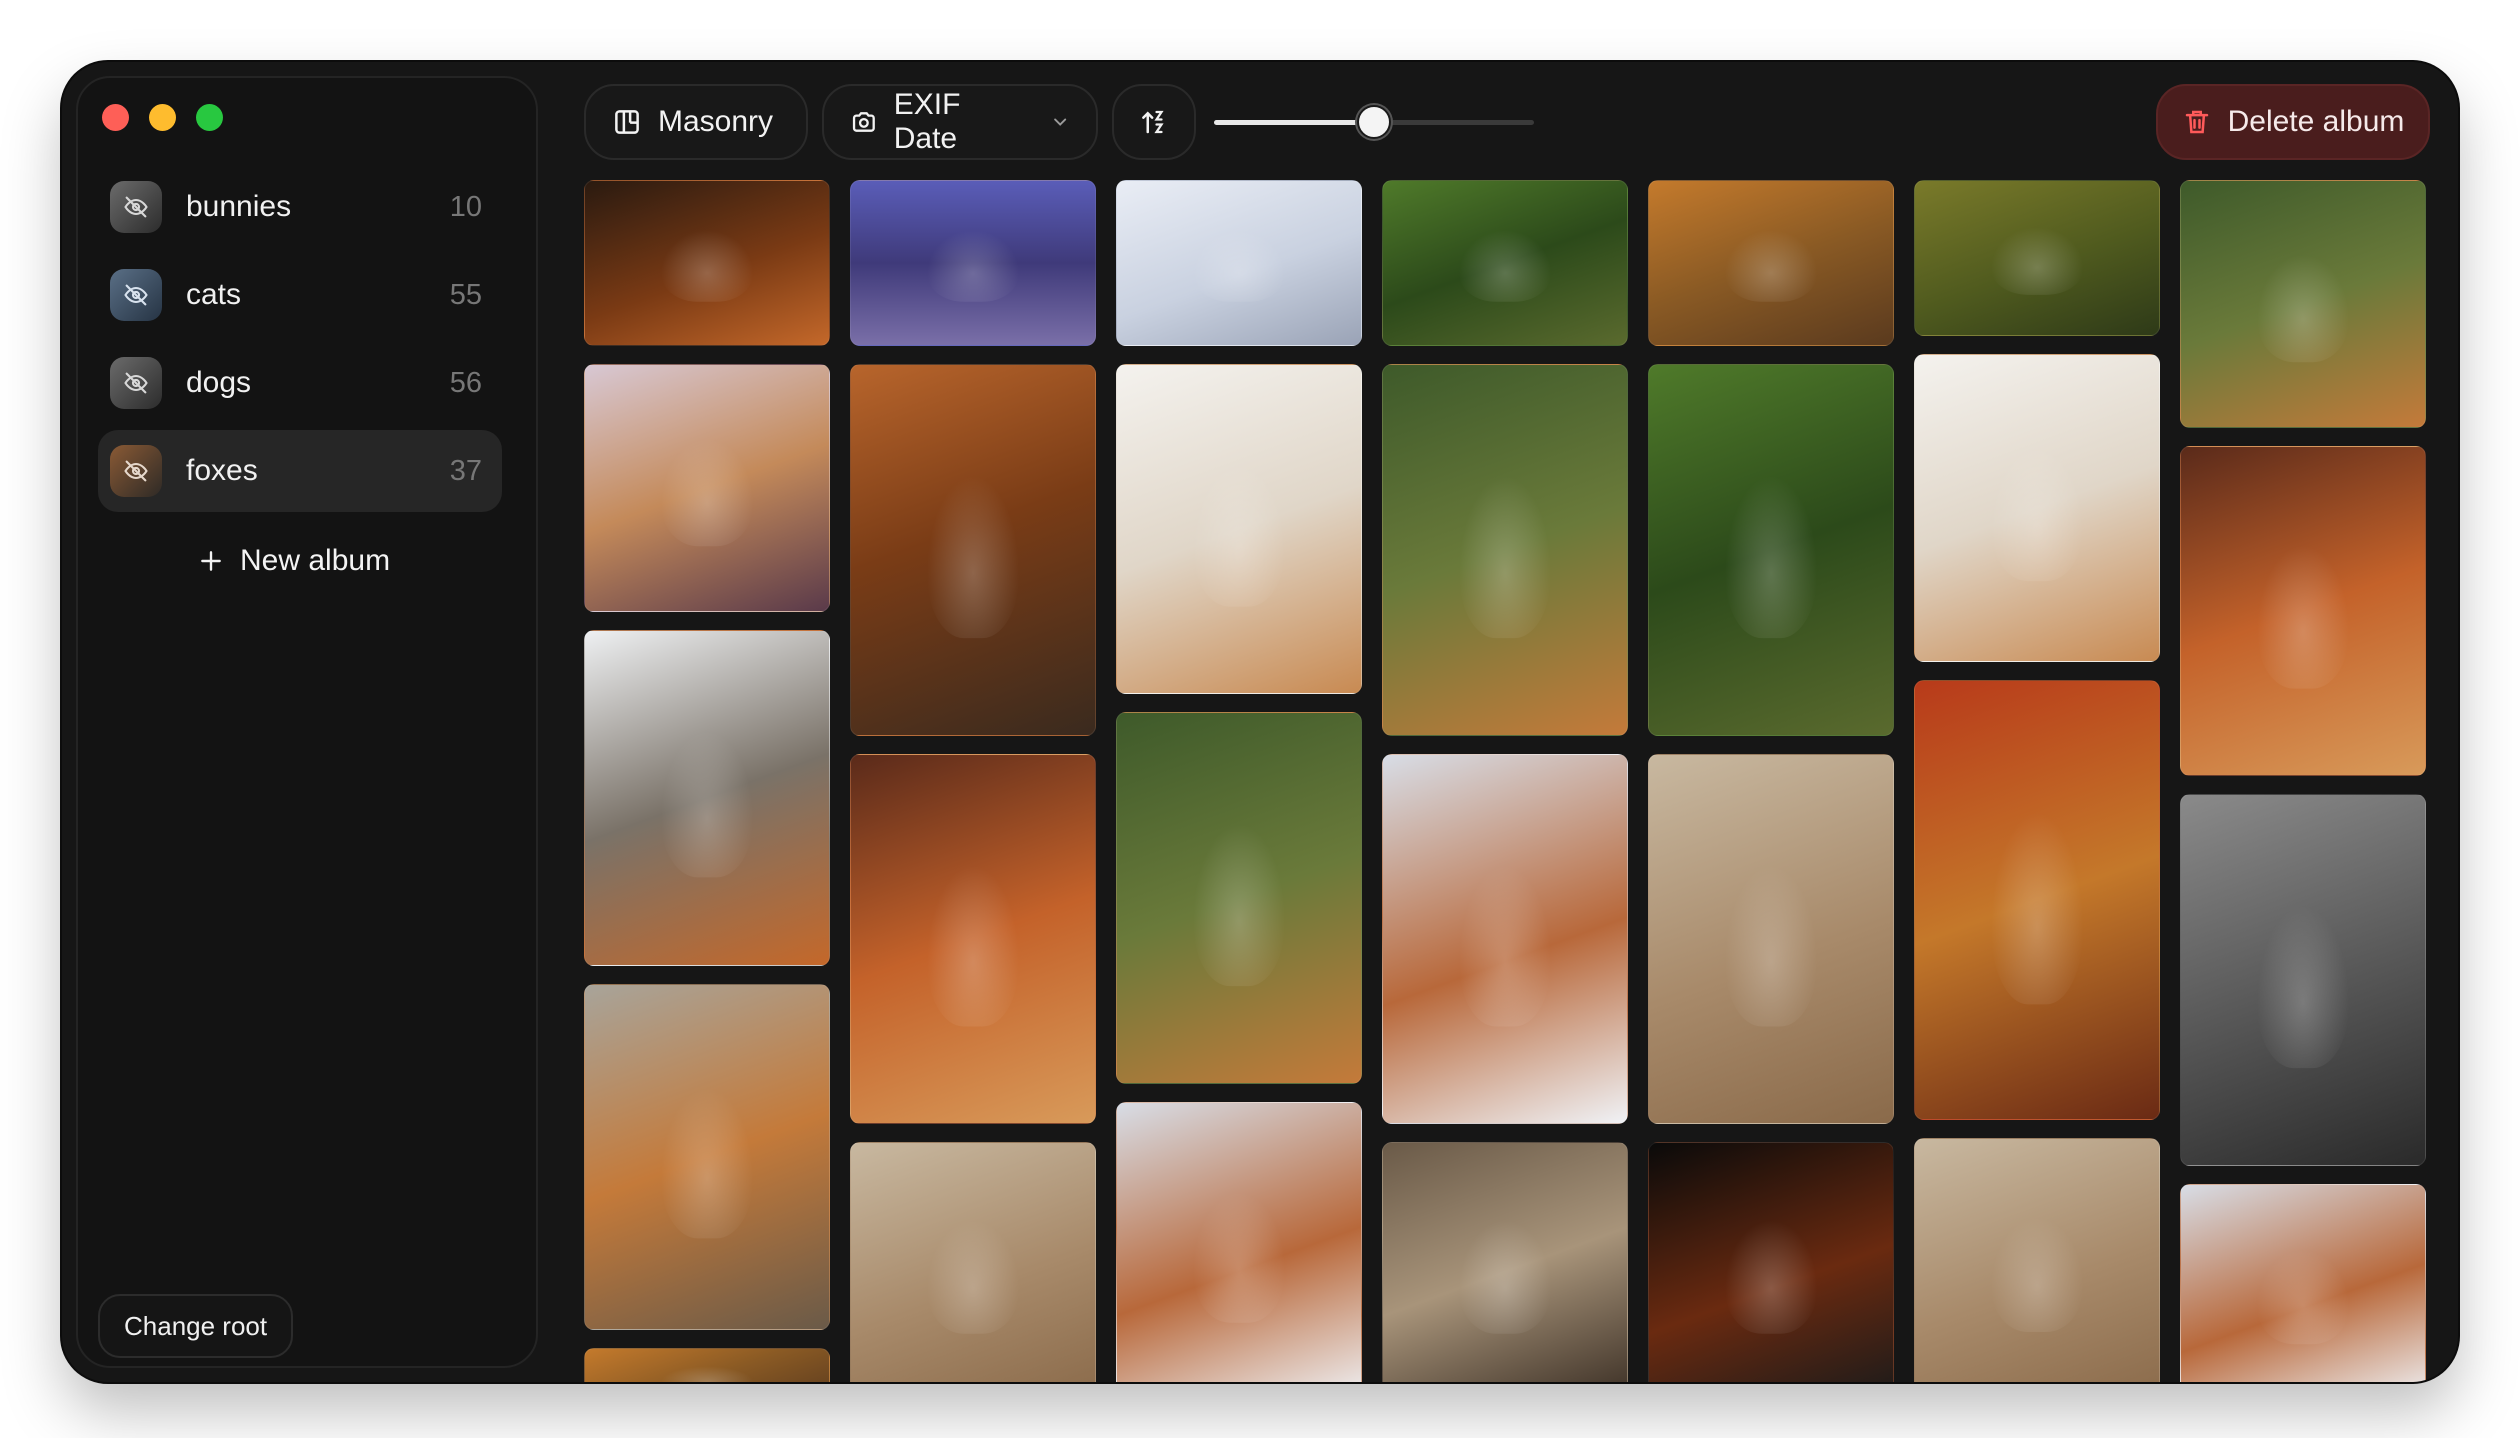 The image size is (2520, 1438). I want to click on layout-label: Masonry, so click(716, 121).